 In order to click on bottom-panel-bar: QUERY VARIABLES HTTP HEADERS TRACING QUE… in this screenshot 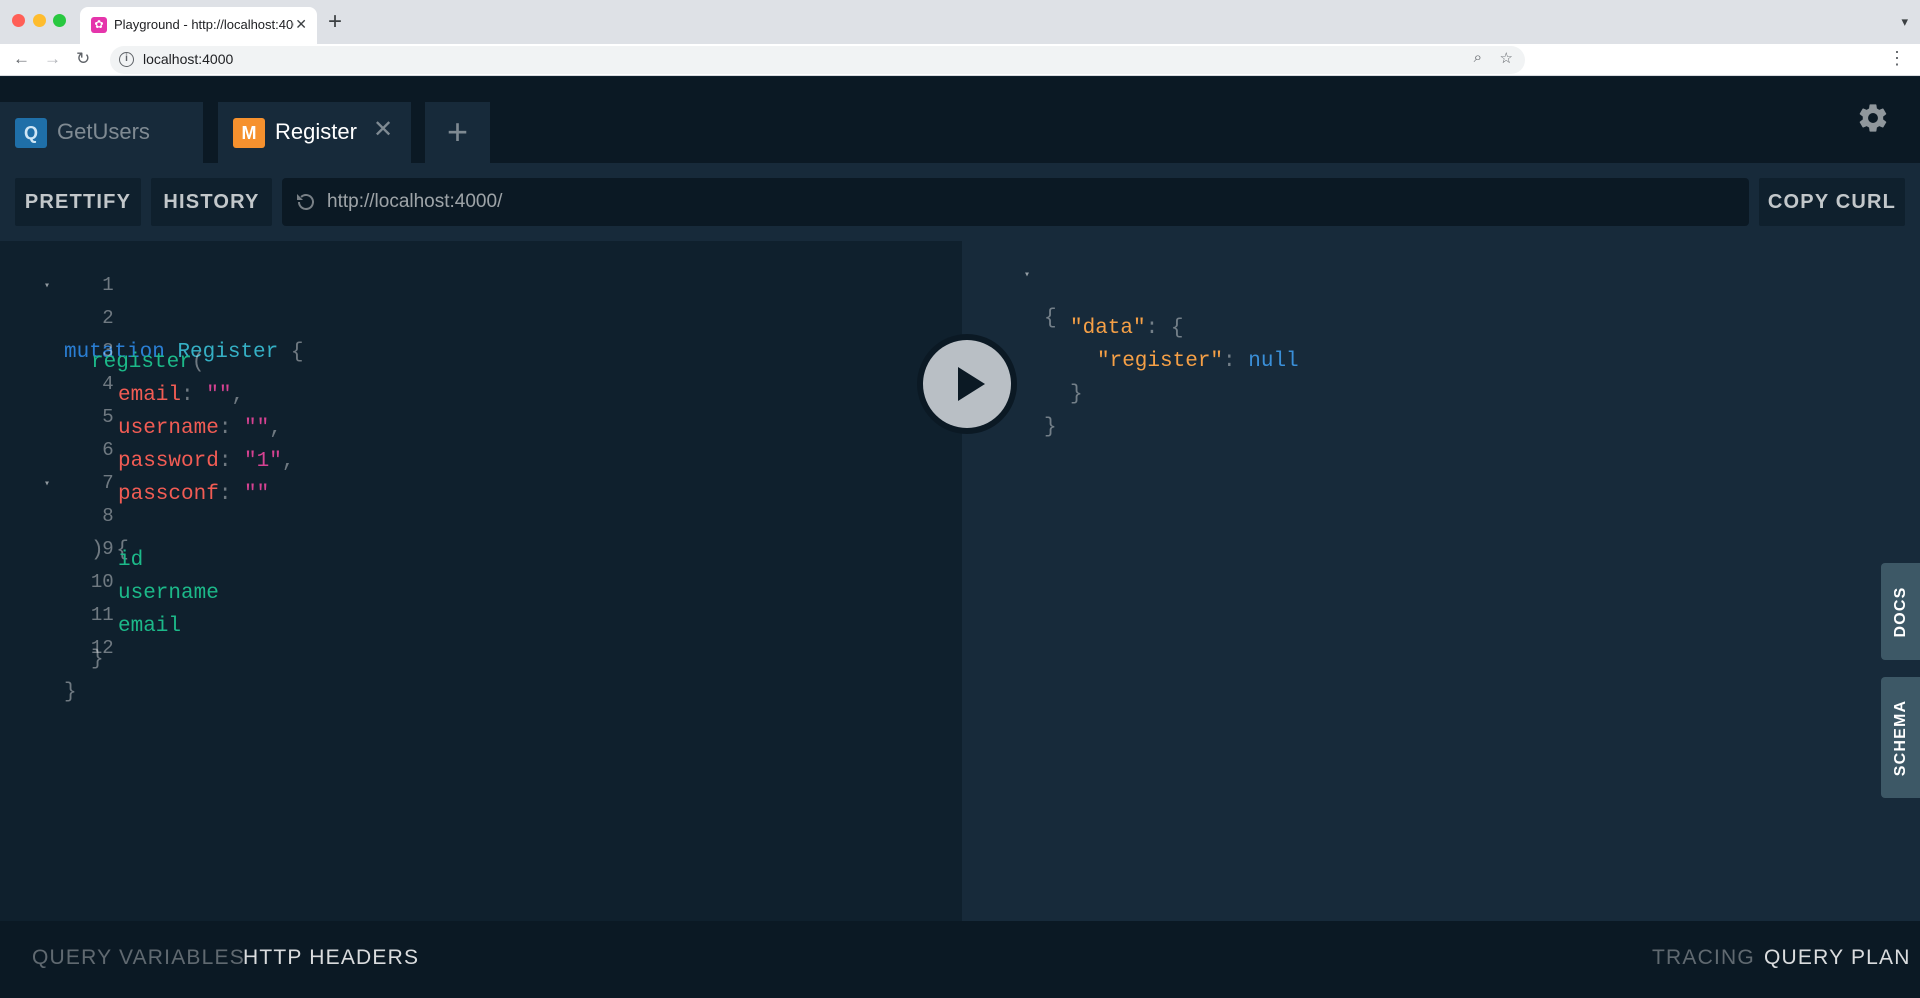, I will do `click(960, 959)`.